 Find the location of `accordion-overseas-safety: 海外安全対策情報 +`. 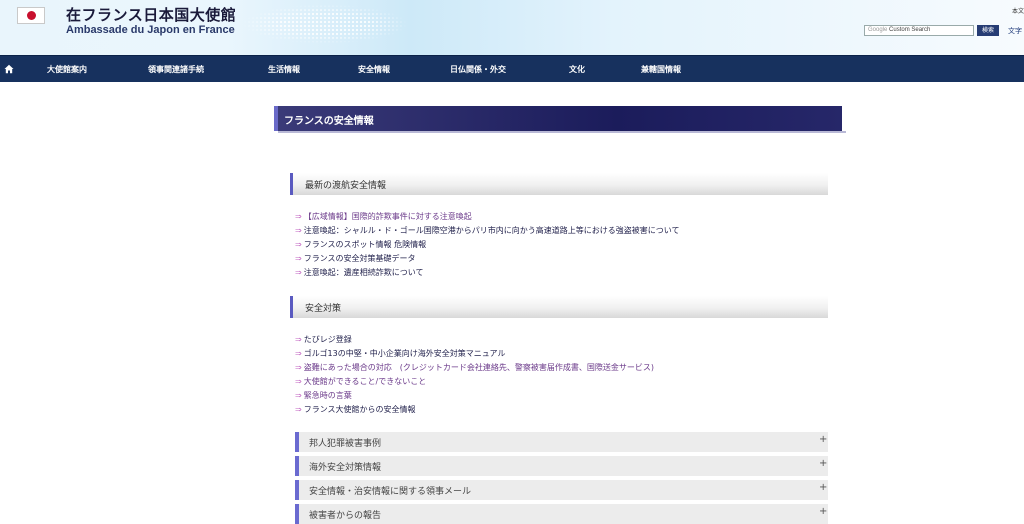

accordion-overseas-safety: 海外安全対策情報 + is located at coordinates (561, 466).